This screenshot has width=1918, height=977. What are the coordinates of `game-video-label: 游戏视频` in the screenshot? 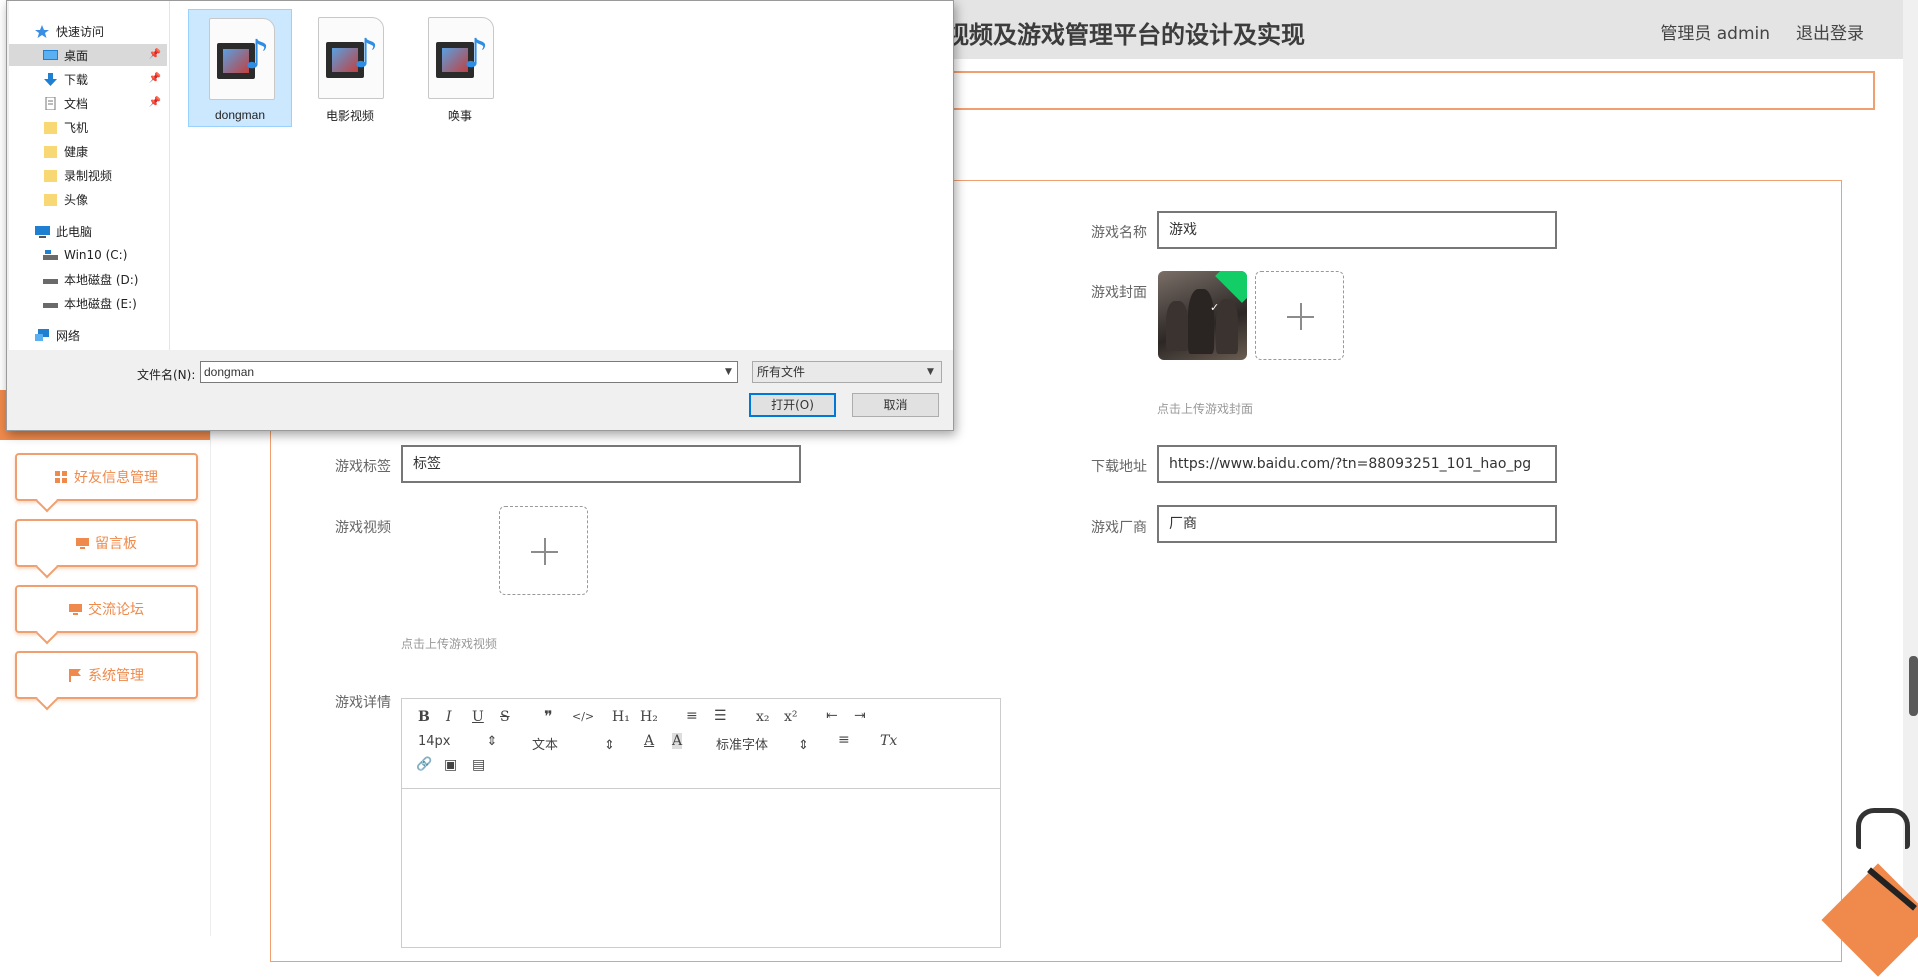 It's located at (363, 528).